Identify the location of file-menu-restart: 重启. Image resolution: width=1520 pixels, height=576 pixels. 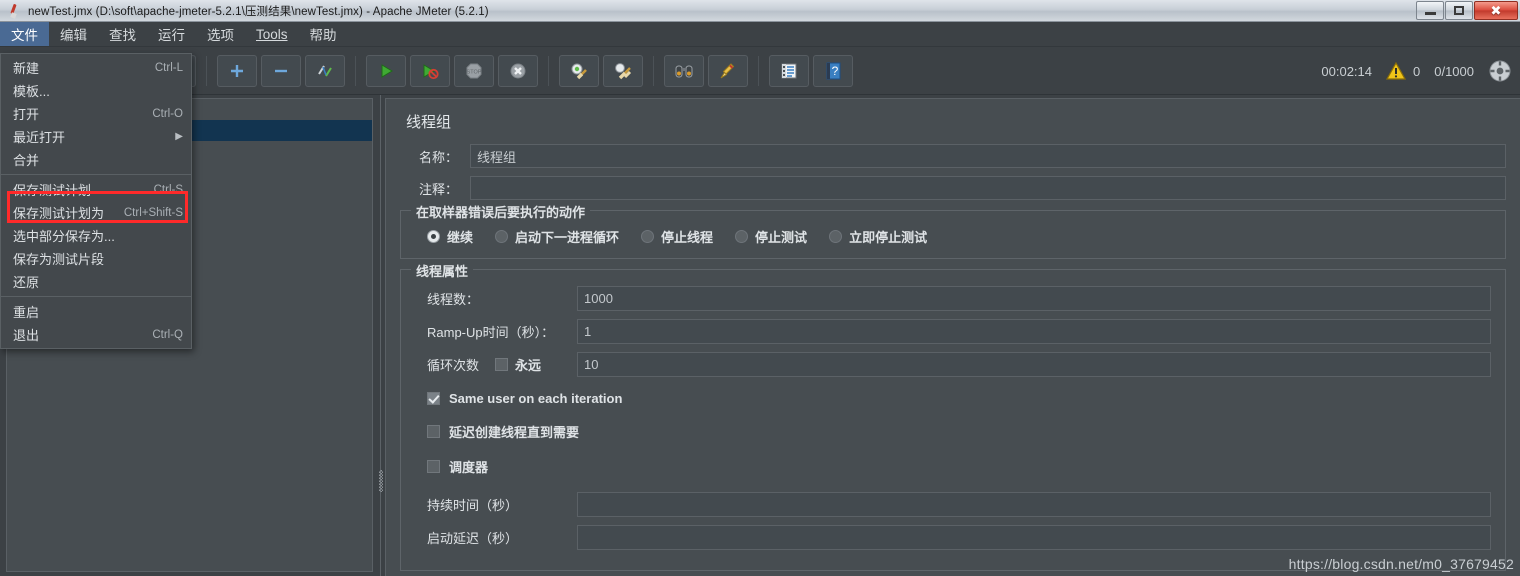
(96, 311).